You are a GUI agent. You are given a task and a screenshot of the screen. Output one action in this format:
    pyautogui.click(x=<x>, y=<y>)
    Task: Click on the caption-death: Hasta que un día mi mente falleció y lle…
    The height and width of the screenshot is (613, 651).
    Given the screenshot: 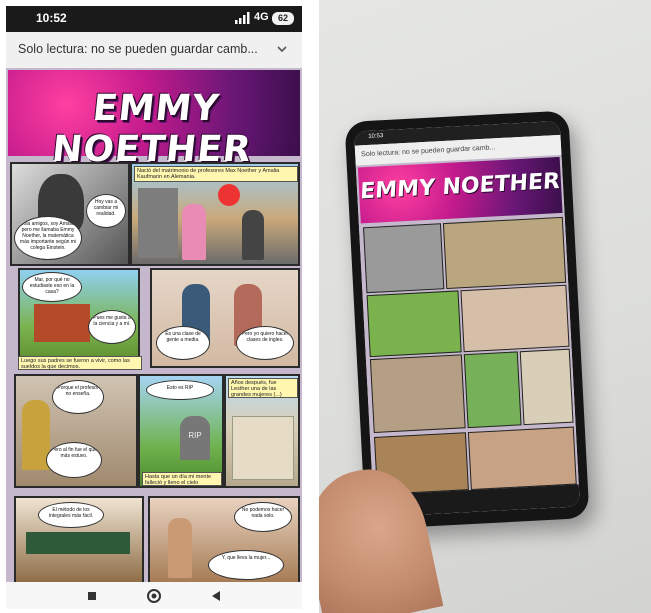 What is the action you would take?
    pyautogui.click(x=182, y=479)
    